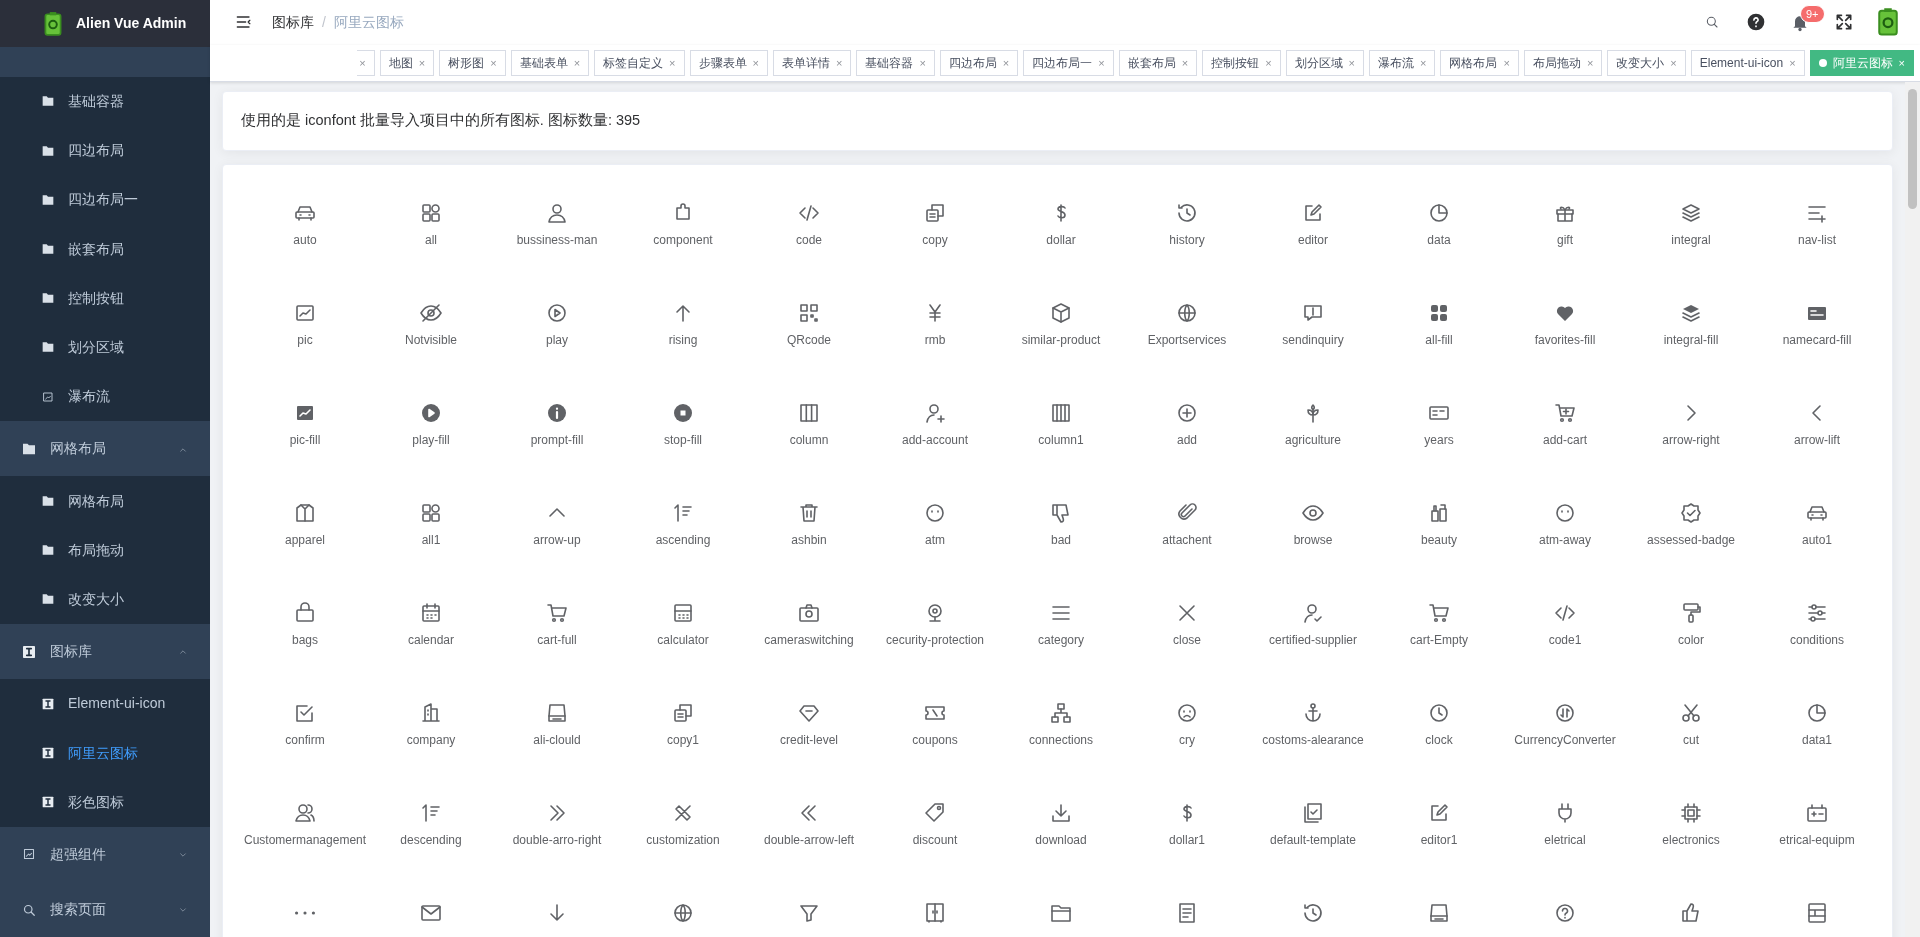  What do you see at coordinates (472, 62) in the screenshot?
I see `tab: 树形图 ×` at bounding box center [472, 62].